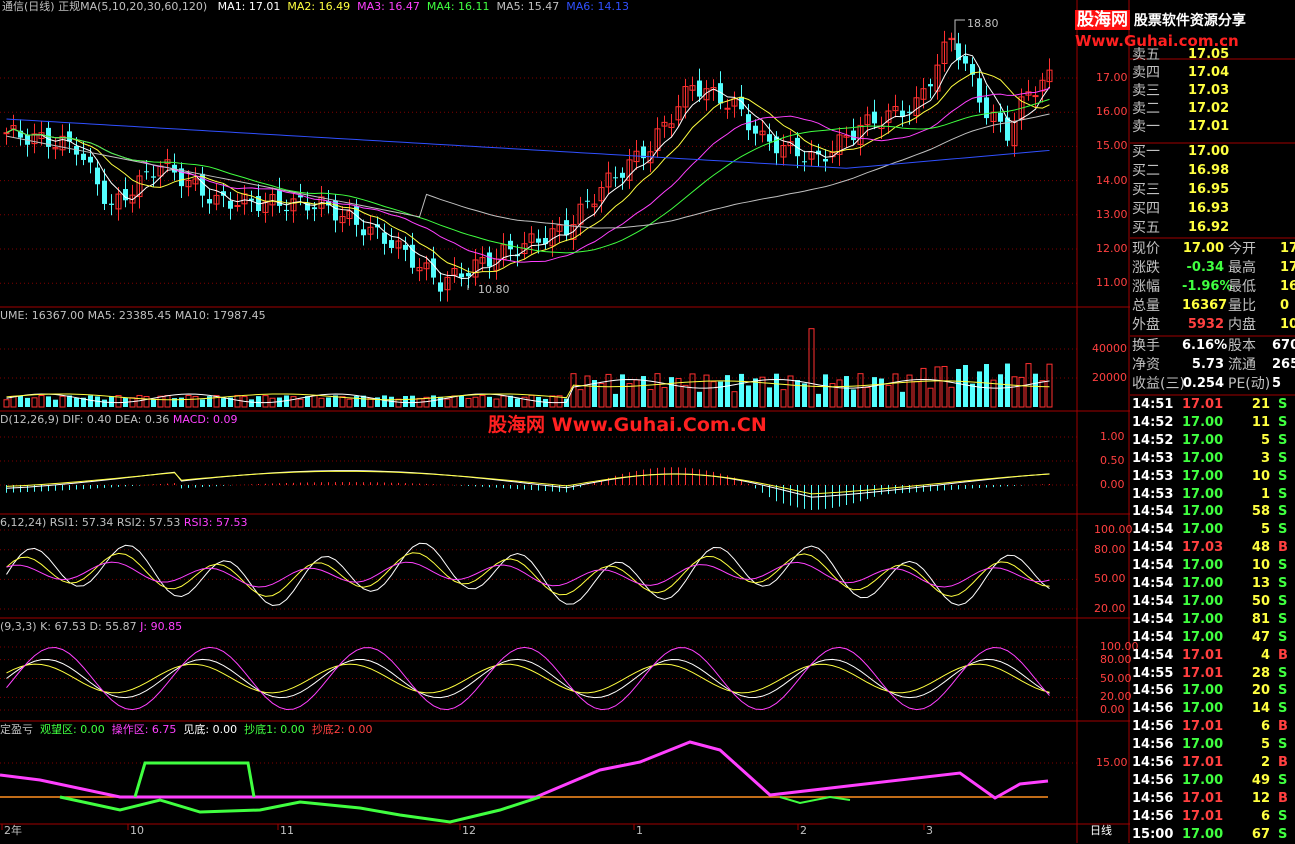  Describe the element at coordinates (1242, 287) in the screenshot. I see `stat-label-2: 最低` at that location.